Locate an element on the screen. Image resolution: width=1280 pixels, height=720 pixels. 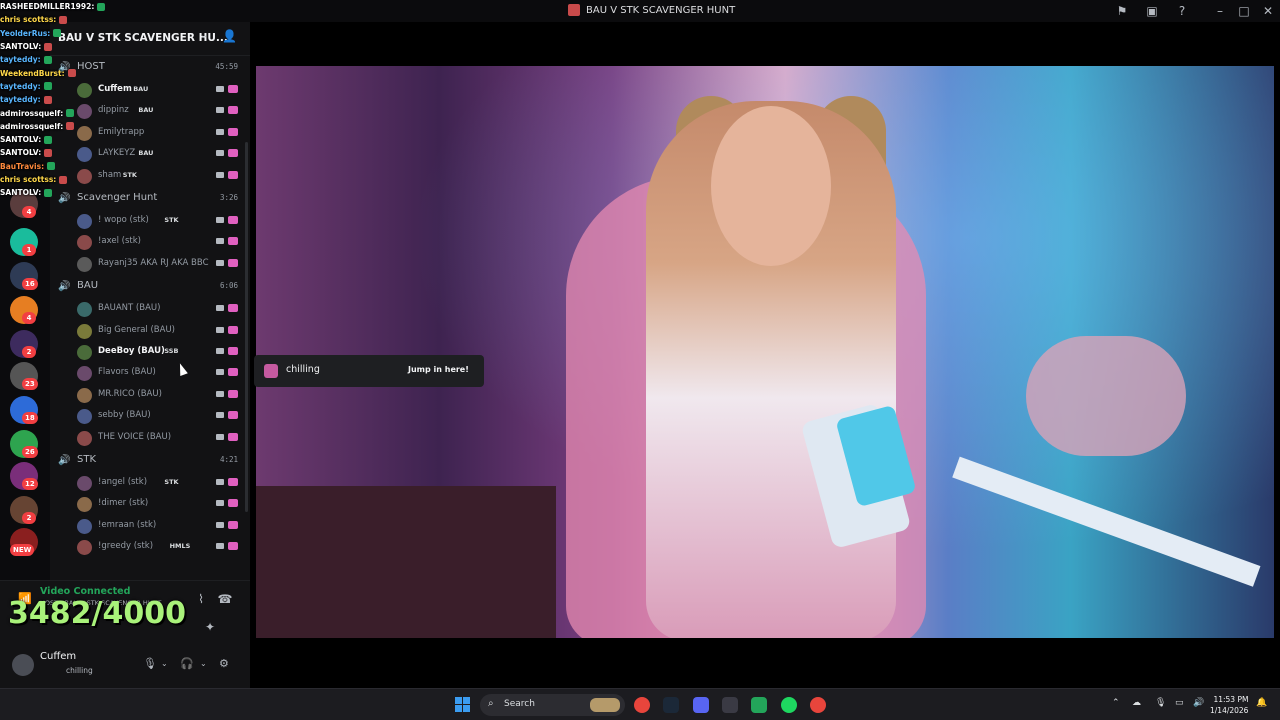
voice-user: THE VOICE (BAU) is located at coordinates (150, 438).